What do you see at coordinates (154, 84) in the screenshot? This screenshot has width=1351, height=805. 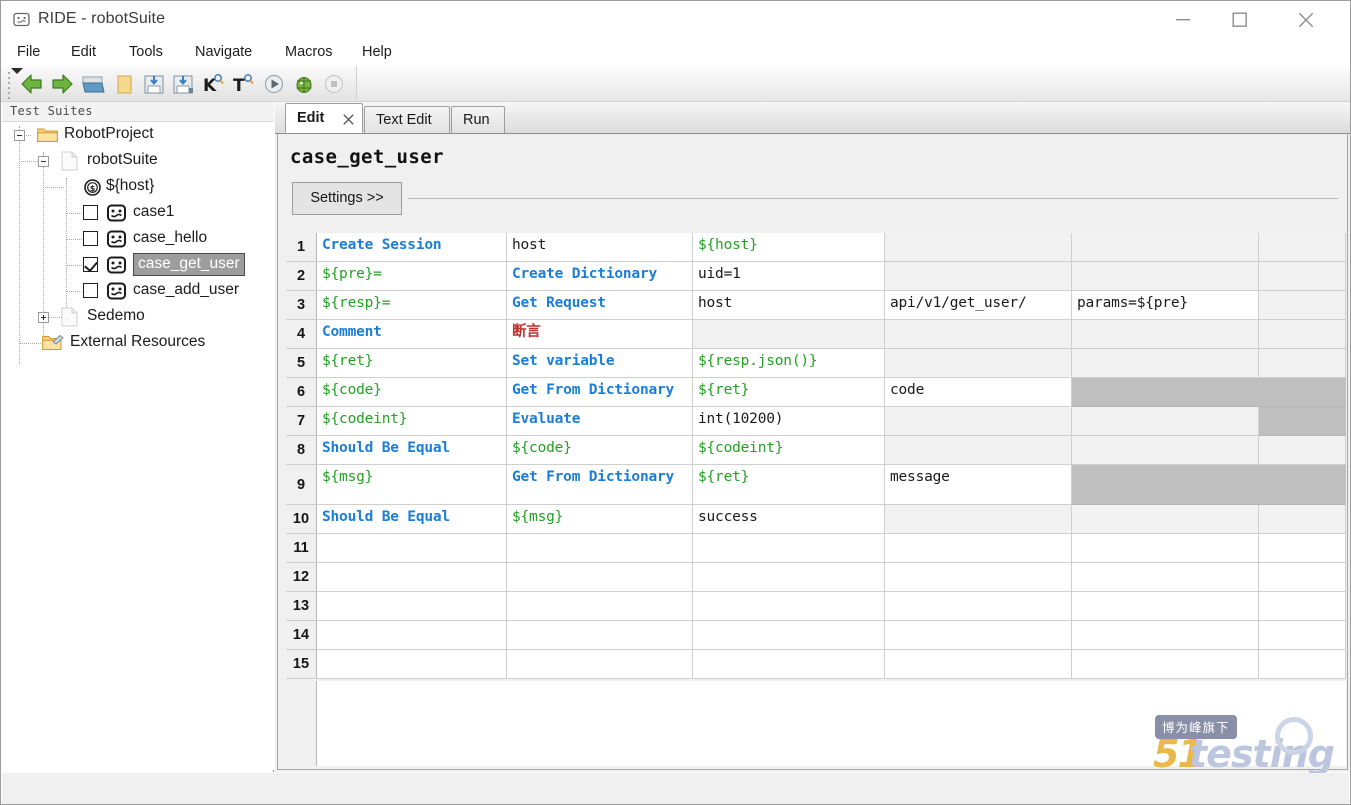 I see `save-icon` at bounding box center [154, 84].